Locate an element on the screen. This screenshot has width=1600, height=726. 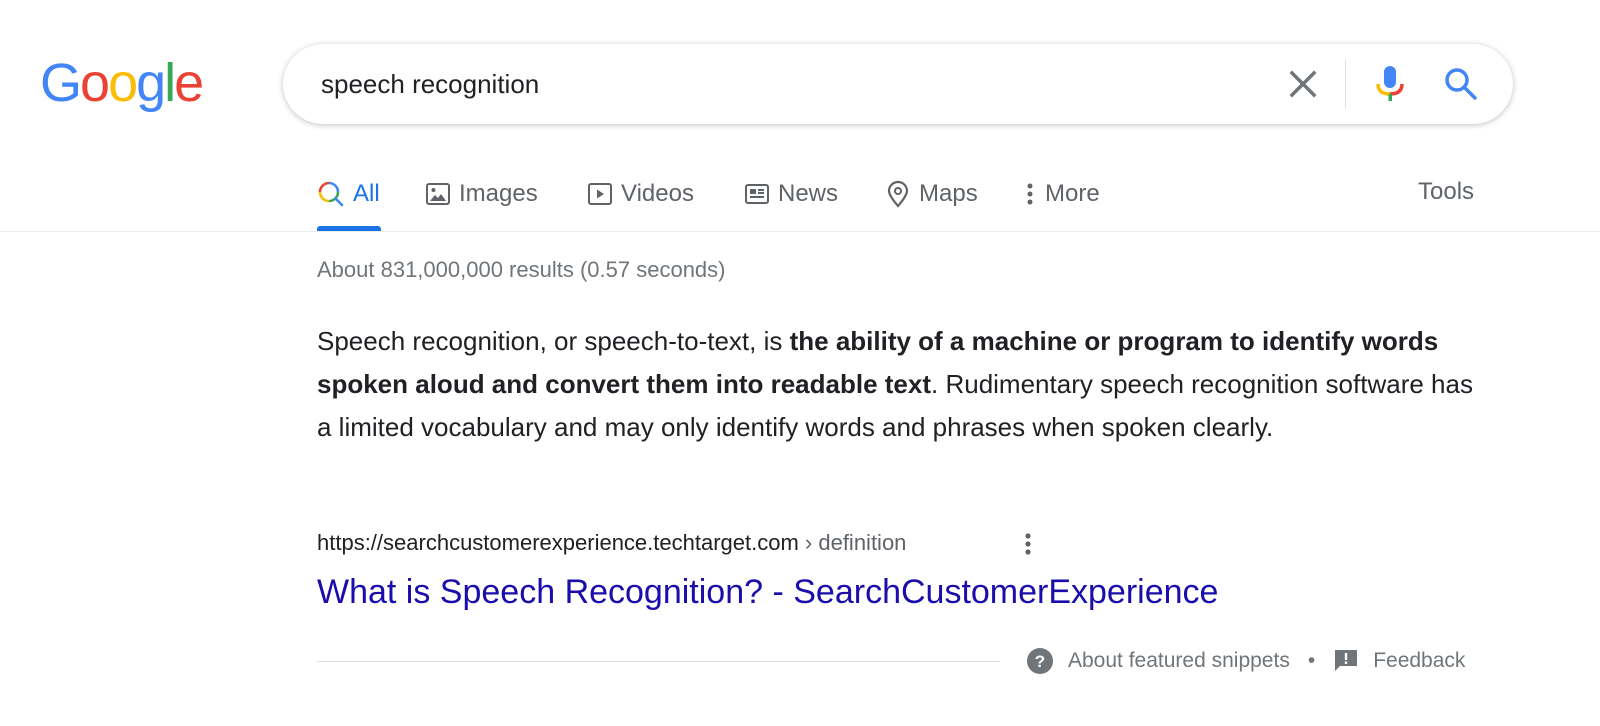
tab-news: News is located at coordinates (791, 194).